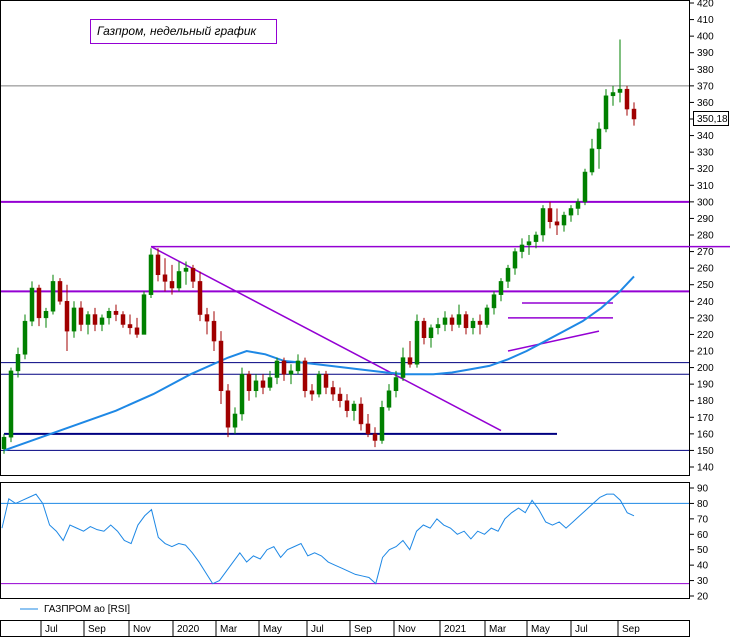 The width and height of the screenshot is (730, 637). Describe the element at coordinates (705, 468) in the screenshot. I see `price-tick-label: 140` at that location.